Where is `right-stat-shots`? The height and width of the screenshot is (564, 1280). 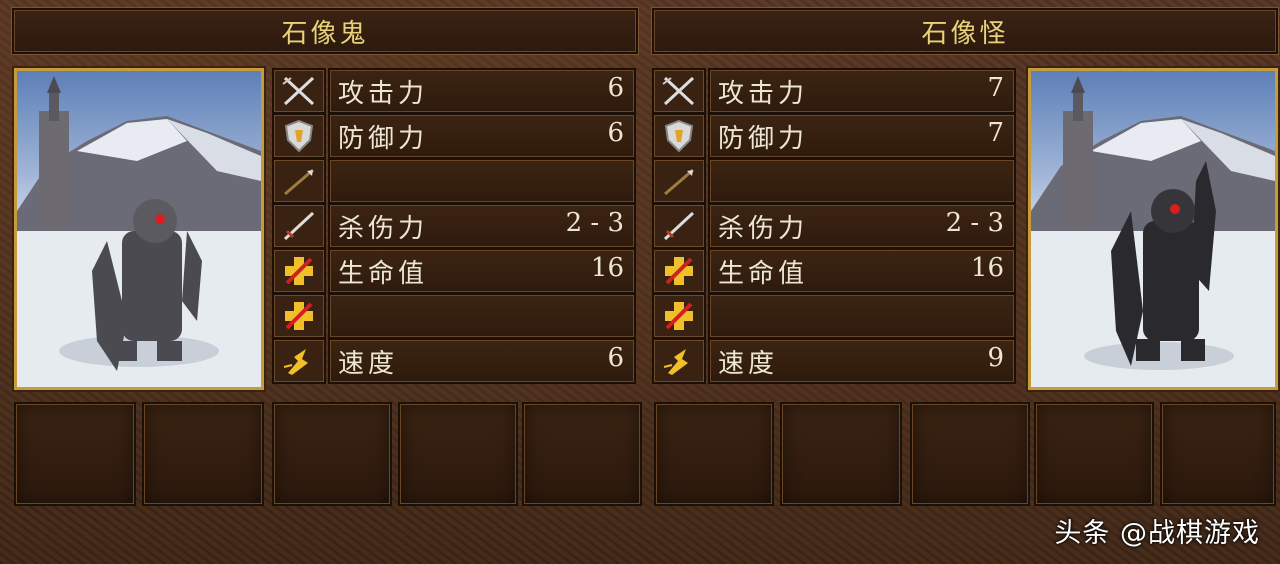
right-stat-shots is located at coordinates (834, 181).